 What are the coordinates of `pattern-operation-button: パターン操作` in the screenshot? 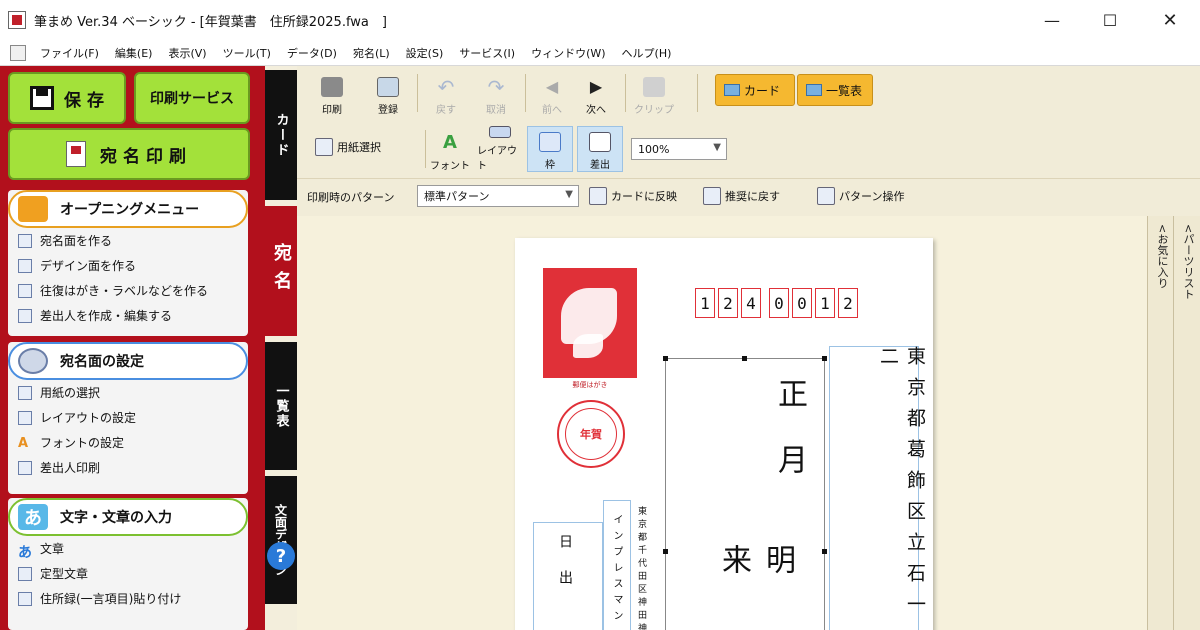 It's located at (860, 196).